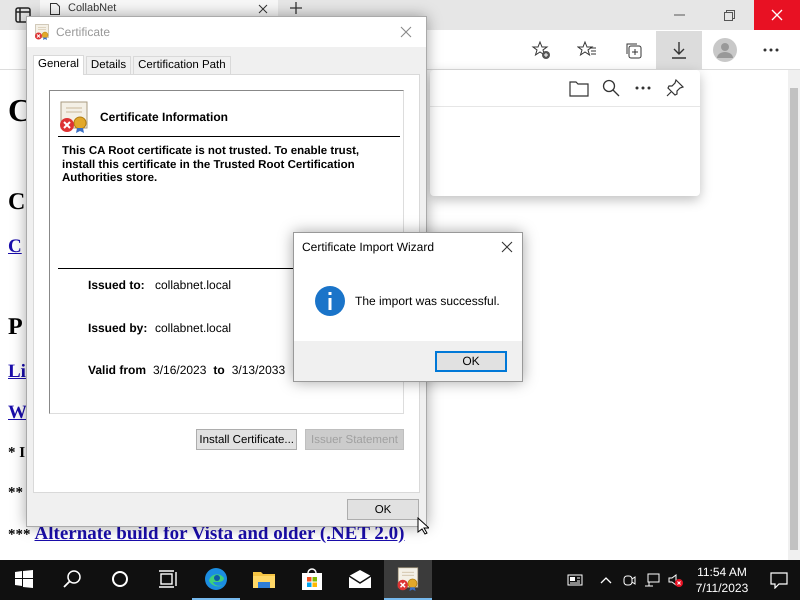 The image size is (800, 600). I want to click on note-text: **, so click(15, 493).